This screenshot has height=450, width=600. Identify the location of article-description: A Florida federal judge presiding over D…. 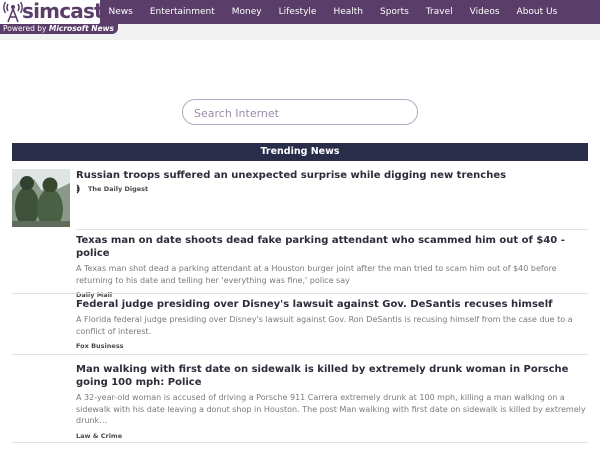
(324, 325).